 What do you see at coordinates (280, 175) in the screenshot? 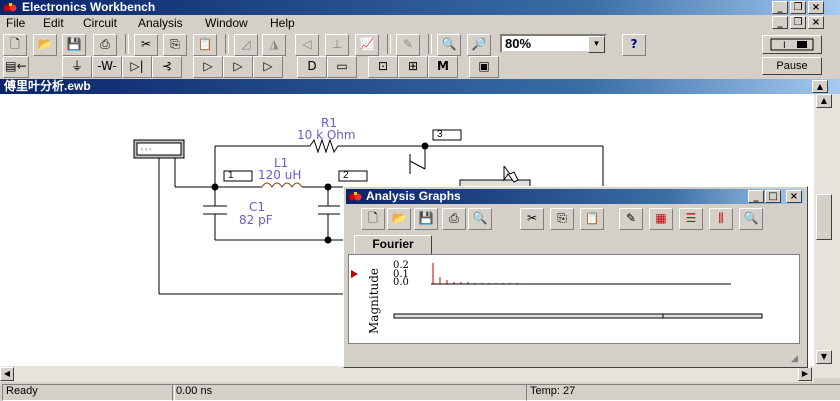
I see `l1-value: 120 uH` at bounding box center [280, 175].